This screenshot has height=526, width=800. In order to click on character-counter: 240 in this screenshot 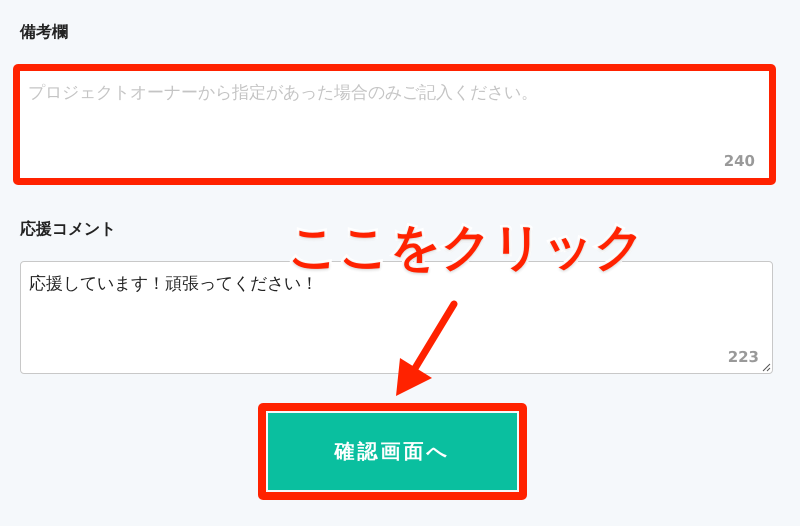, I will do `click(739, 161)`.